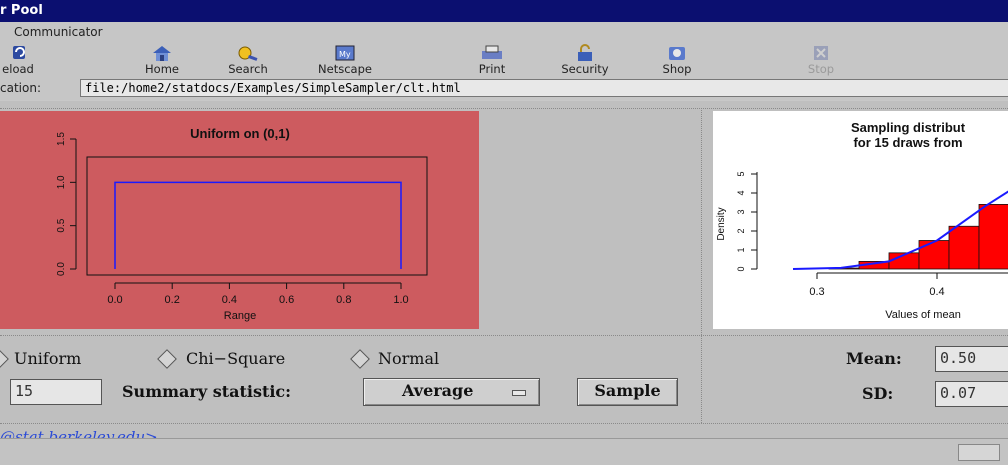  What do you see at coordinates (504, 423) in the screenshot?
I see `bottom-divider` at bounding box center [504, 423].